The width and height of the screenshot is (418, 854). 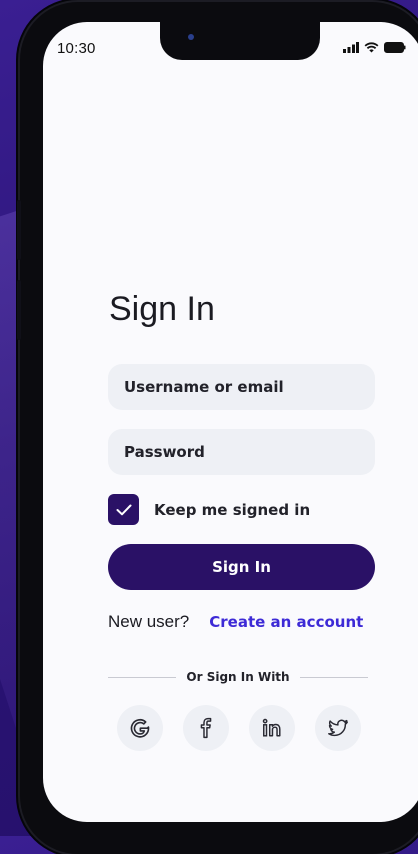 I want to click on wifi-icon, so click(x=371, y=47).